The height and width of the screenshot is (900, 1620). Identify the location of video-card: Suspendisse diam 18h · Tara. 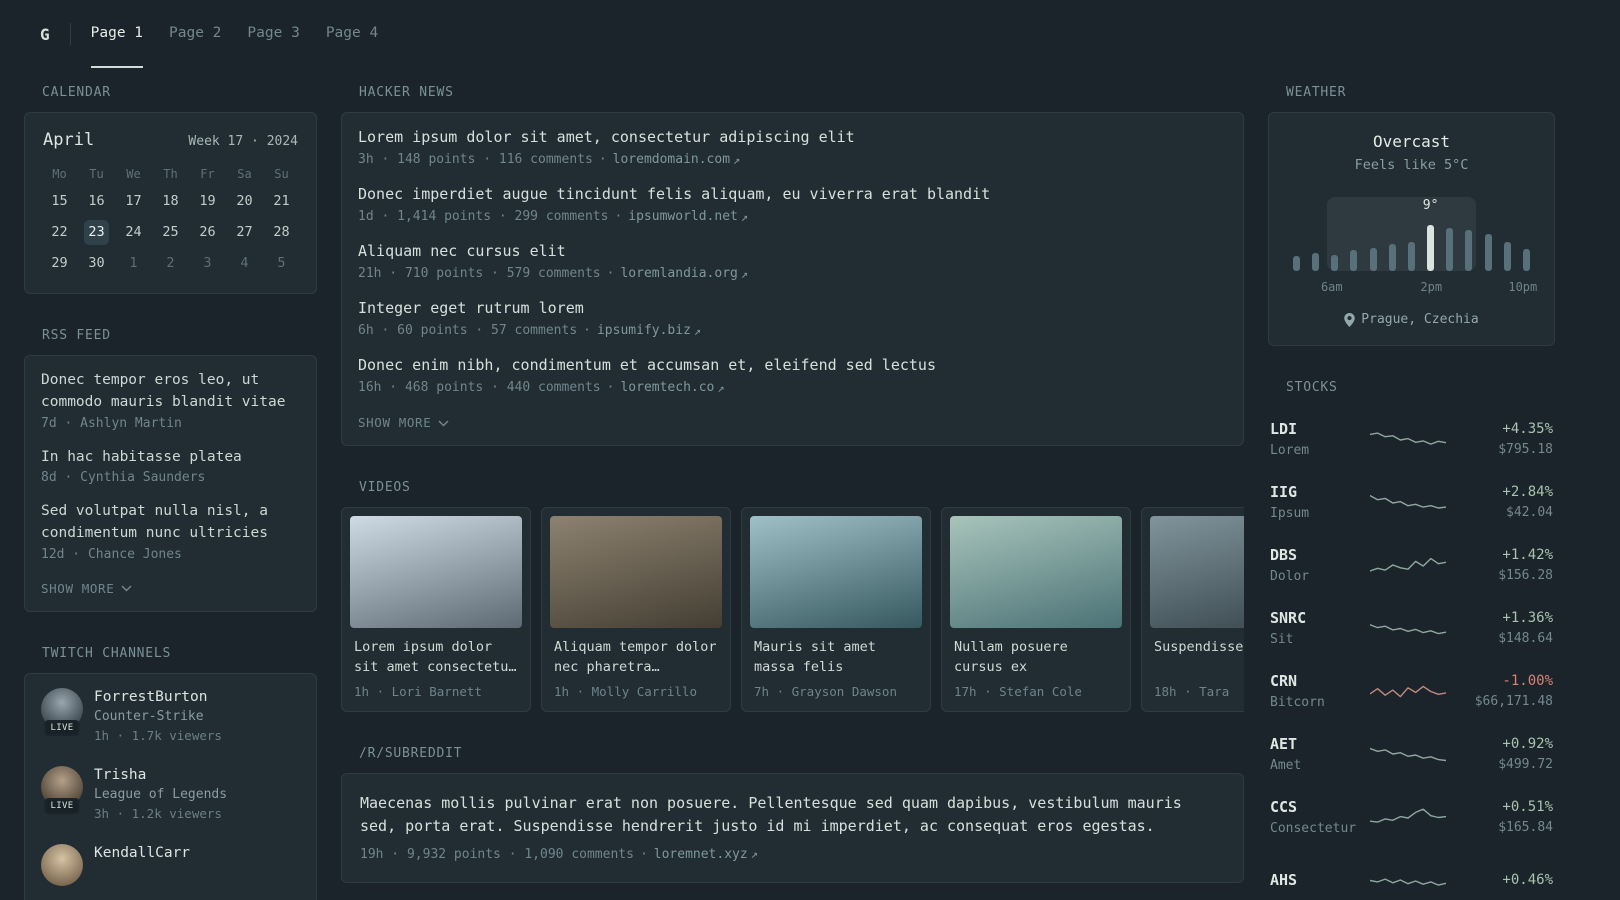
(1192, 609).